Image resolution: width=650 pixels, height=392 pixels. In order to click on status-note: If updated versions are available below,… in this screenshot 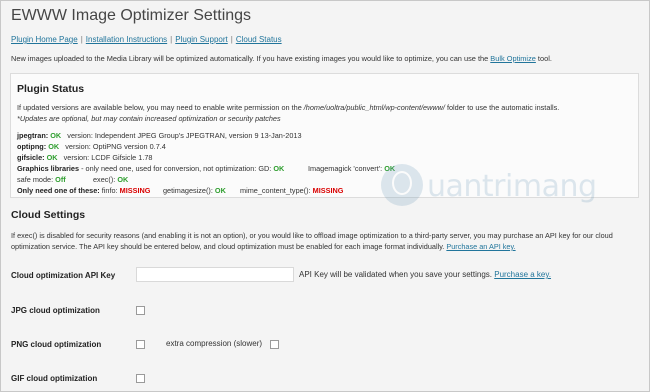, I will do `click(288, 107)`.